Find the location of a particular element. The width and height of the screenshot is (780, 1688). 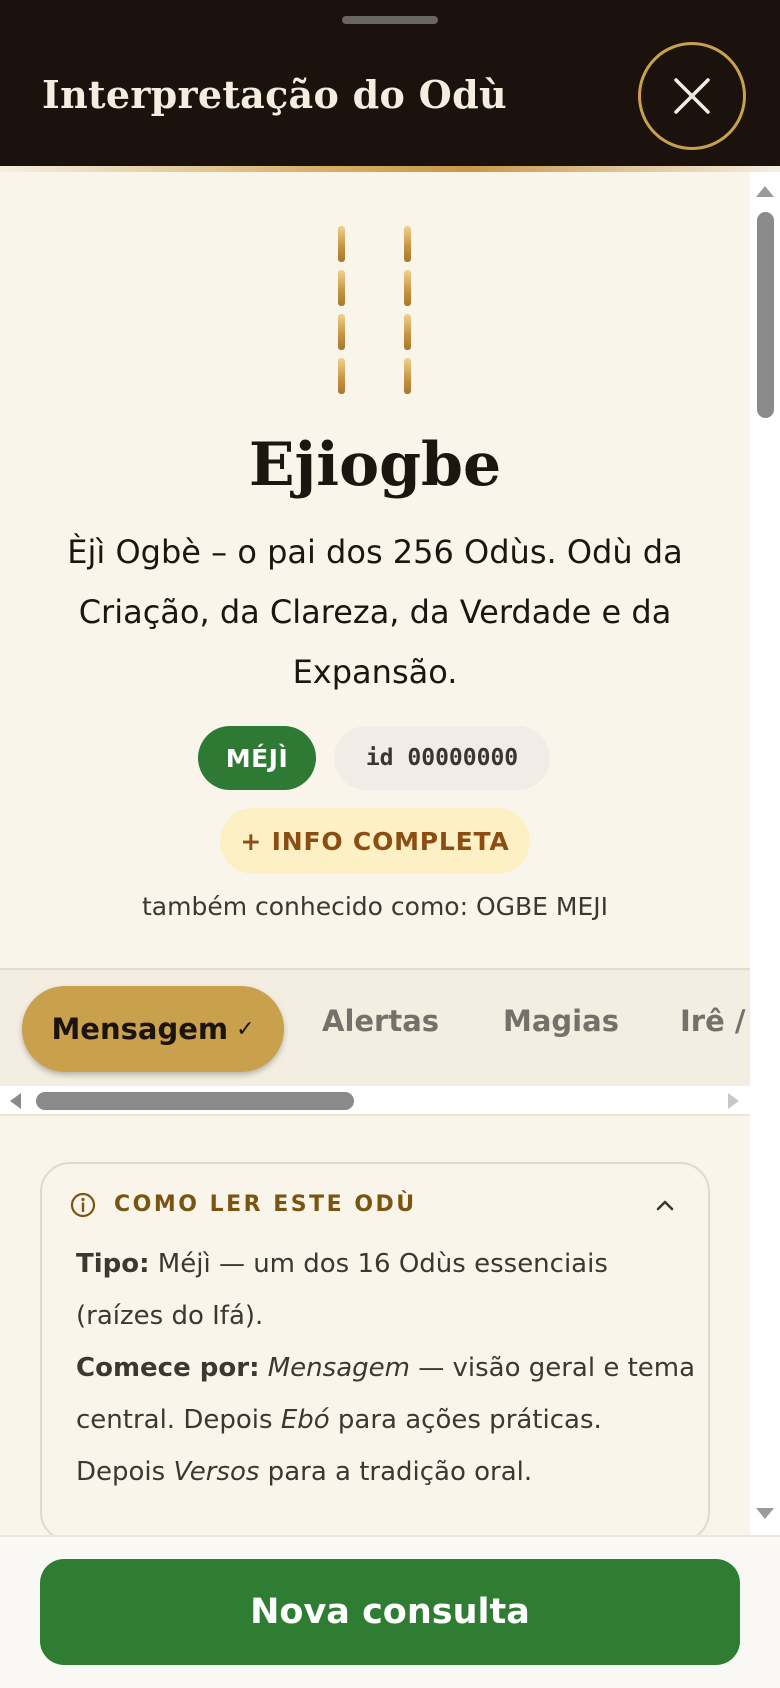

also-known-as: também conhecido como: OGBE MEJI is located at coordinates (375, 906).